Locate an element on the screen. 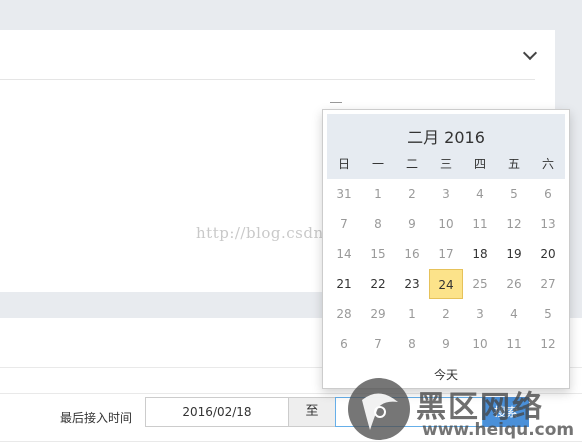 This screenshot has width=582, height=445. week-row: 7 8 9 10 11 12 13 is located at coordinates (446, 224).